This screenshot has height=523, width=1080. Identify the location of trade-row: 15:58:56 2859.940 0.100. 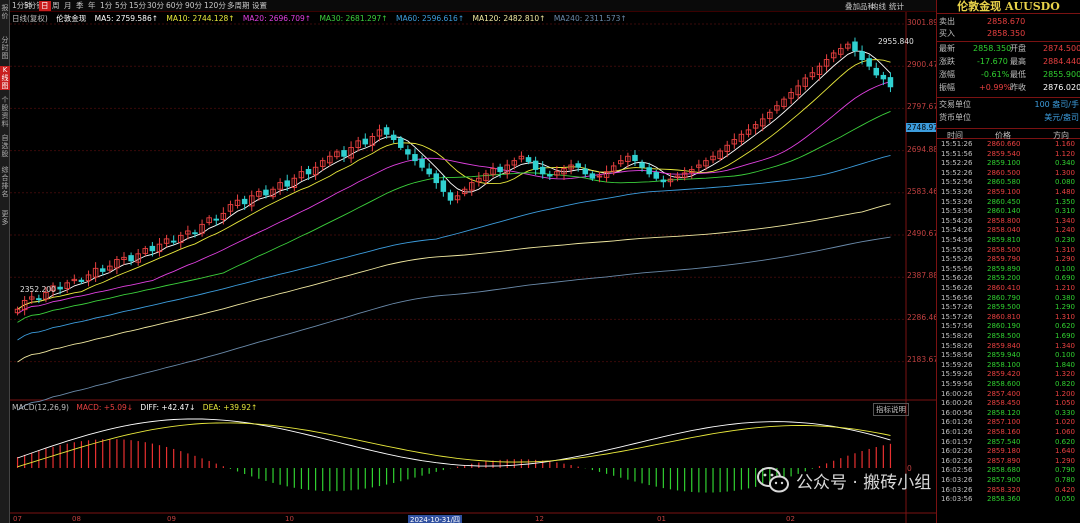
(1008, 355).